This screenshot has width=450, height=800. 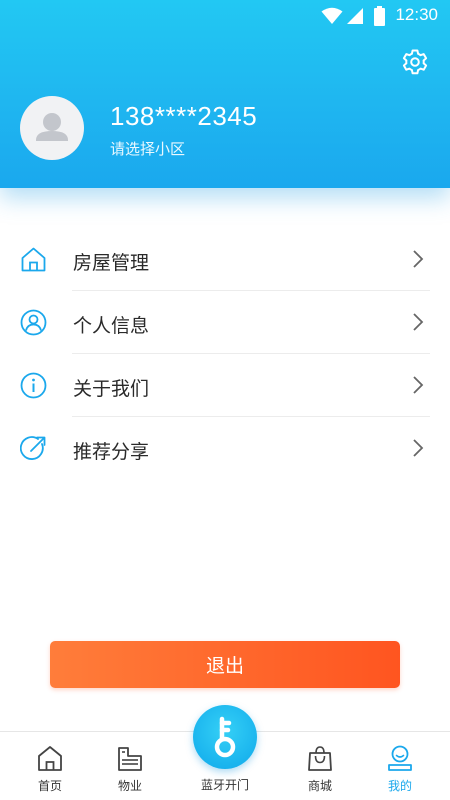 I want to click on wifi-icon, so click(x=332, y=15).